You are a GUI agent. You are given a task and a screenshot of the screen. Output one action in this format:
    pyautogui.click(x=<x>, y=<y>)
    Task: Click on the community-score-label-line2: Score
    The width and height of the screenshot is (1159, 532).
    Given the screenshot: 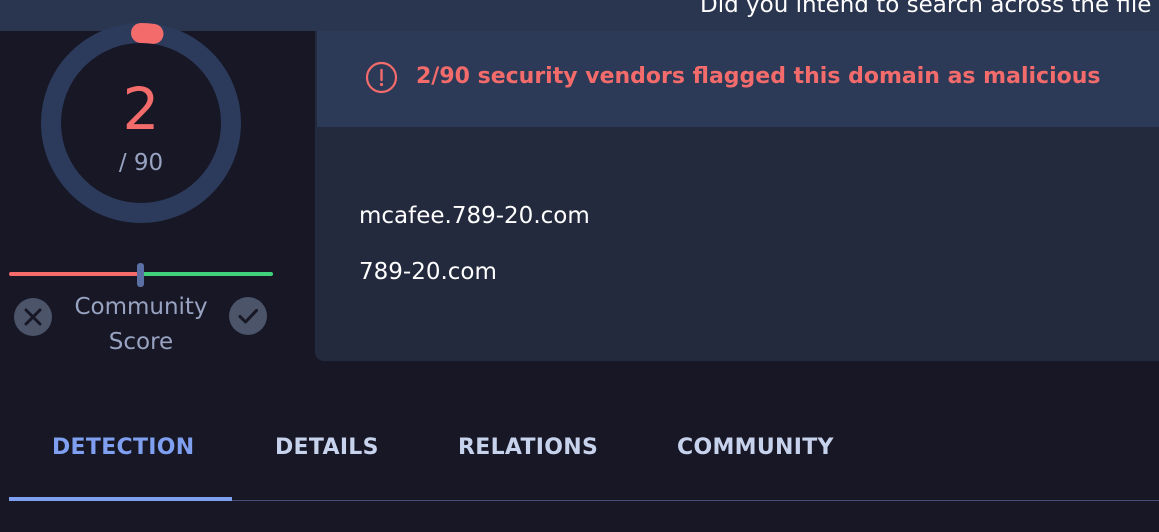 What is the action you would take?
    pyautogui.click(x=141, y=342)
    